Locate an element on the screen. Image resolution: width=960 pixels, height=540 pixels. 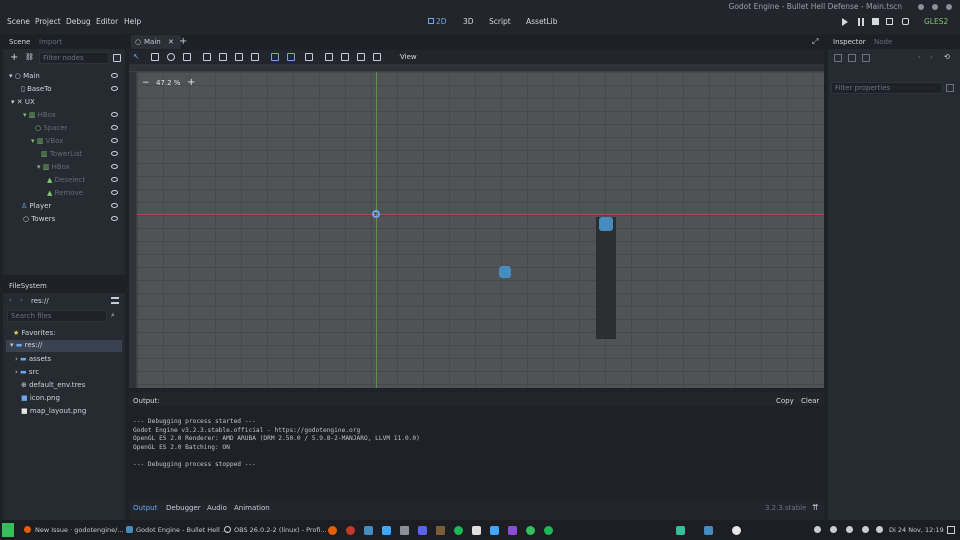
open-resource-icon is located at coordinates (852, 58).